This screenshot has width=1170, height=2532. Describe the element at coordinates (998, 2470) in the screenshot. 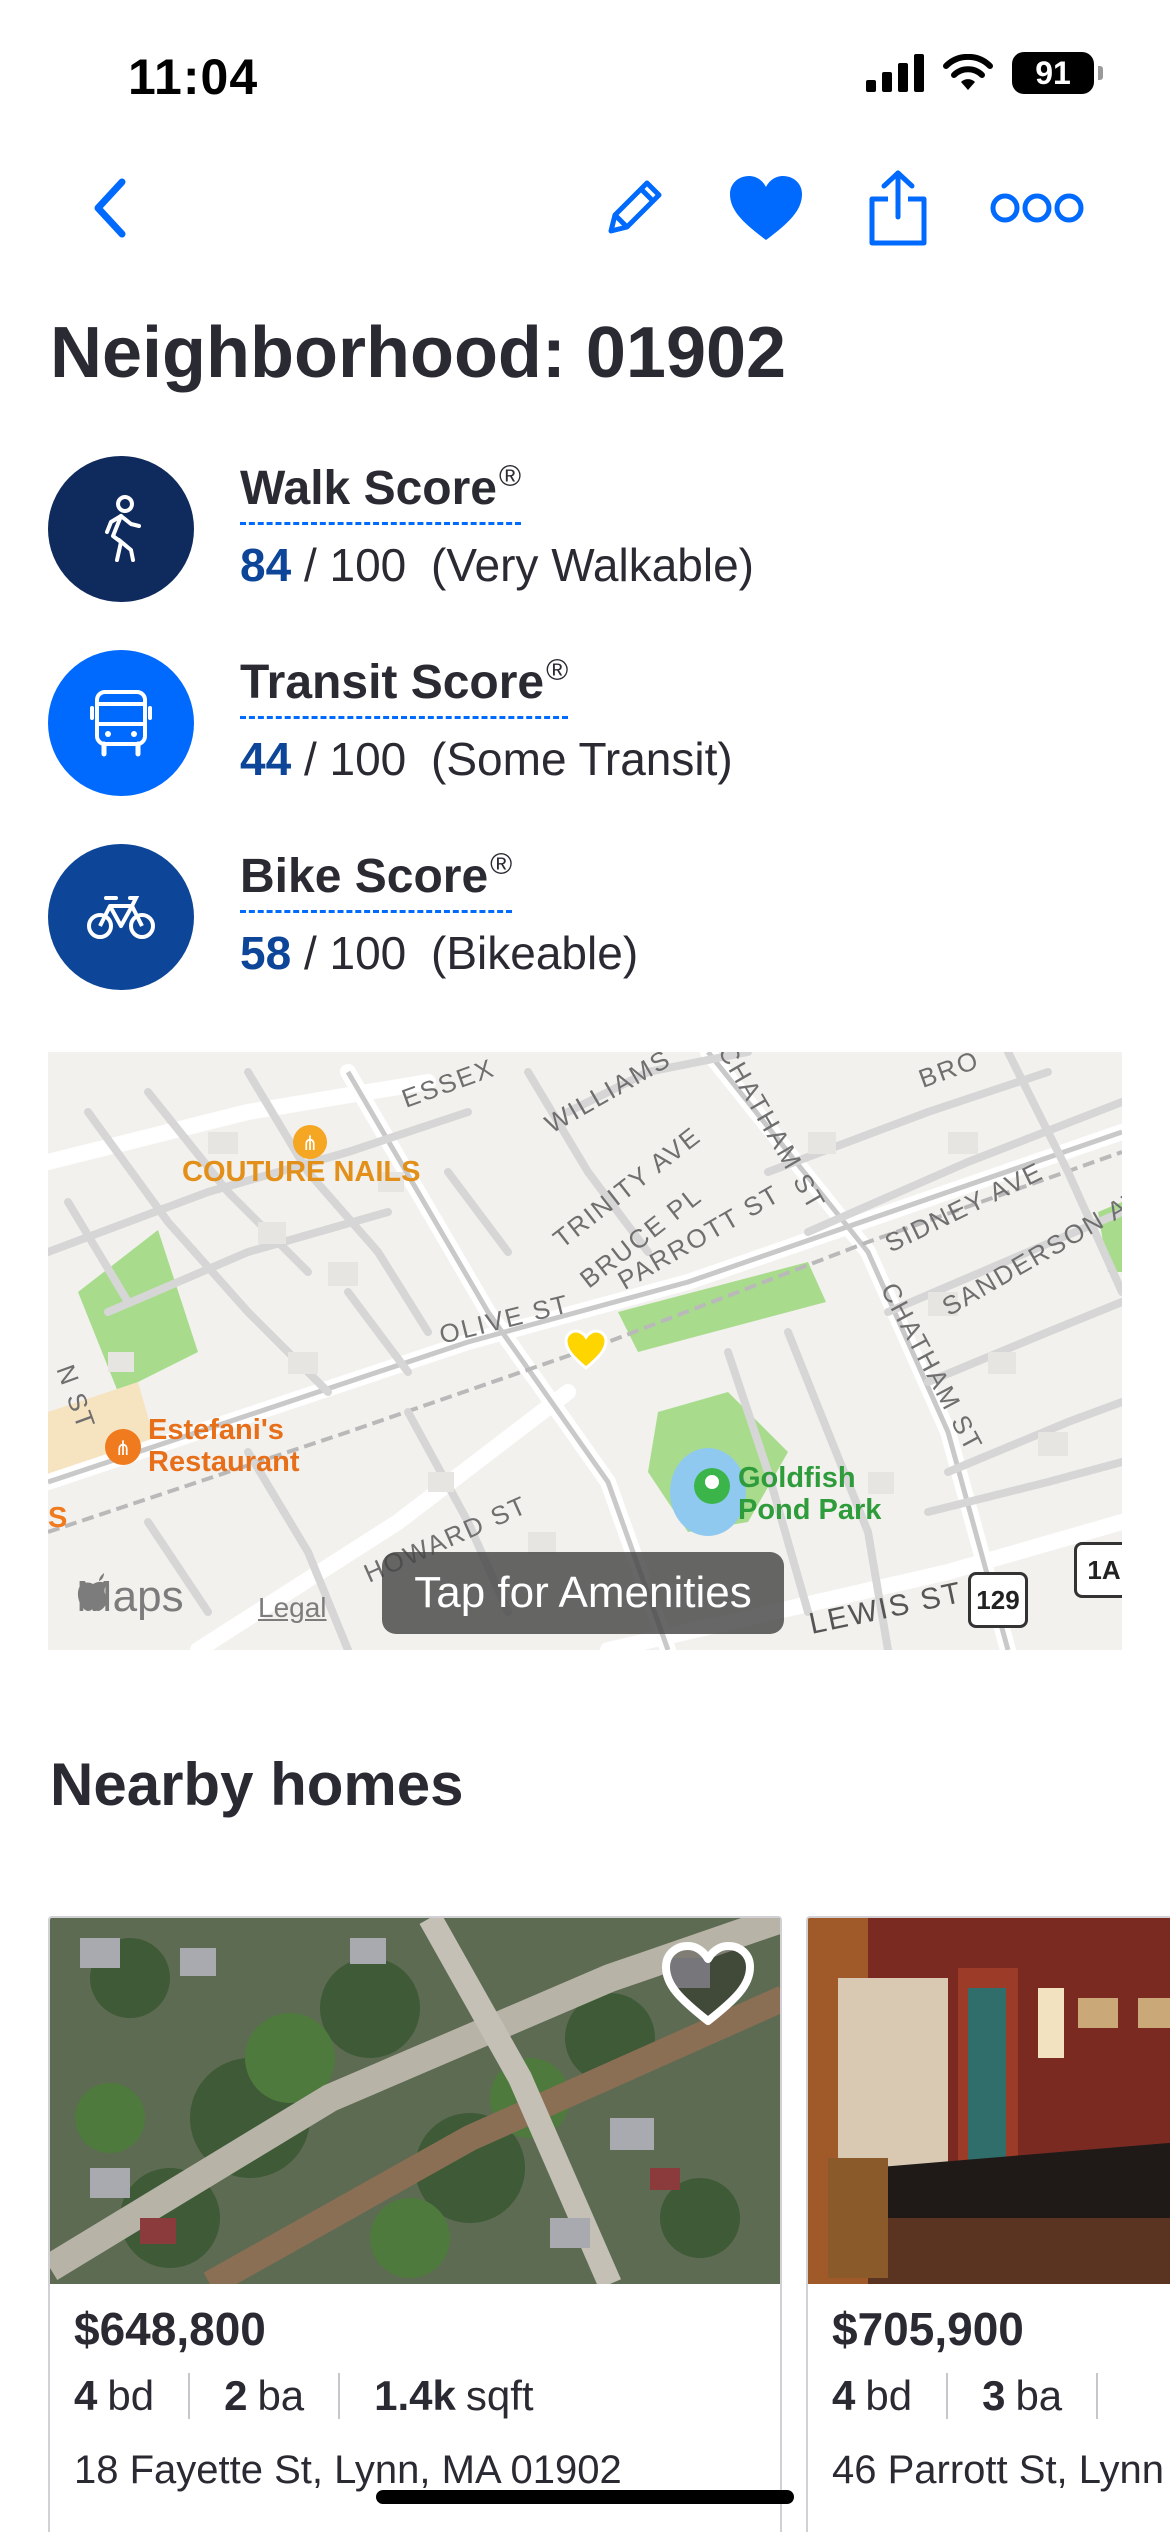

I see `home-address: 46 Parrott St, Lynn` at that location.